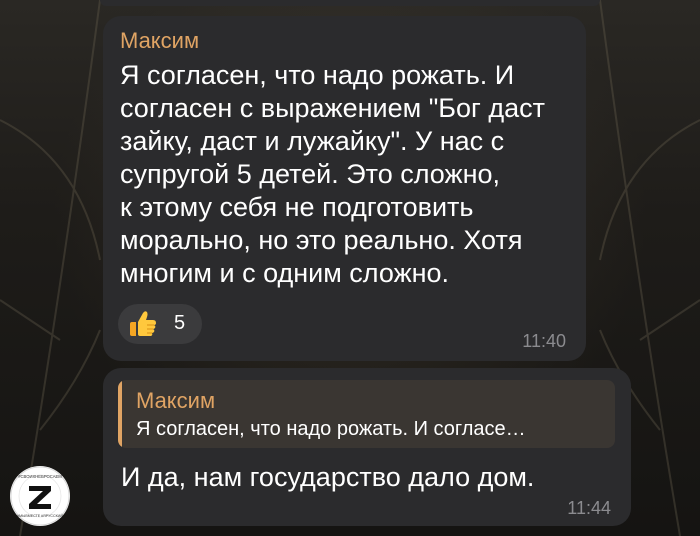 The width and height of the screenshot is (700, 536). Describe the element at coordinates (160, 324) in the screenshot. I see `reaction-chip: 5` at that location.